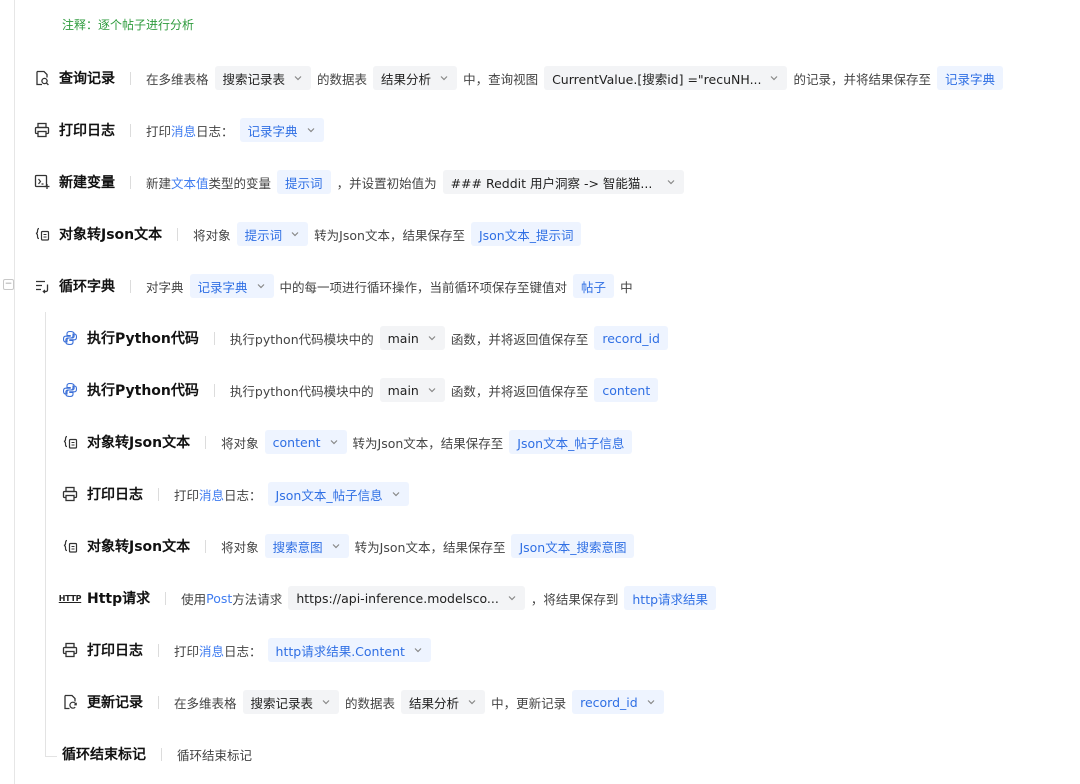 Image resolution: width=1080 pixels, height=784 pixels. Describe the element at coordinates (42, 286) in the screenshot. I see `loop-icon` at that location.